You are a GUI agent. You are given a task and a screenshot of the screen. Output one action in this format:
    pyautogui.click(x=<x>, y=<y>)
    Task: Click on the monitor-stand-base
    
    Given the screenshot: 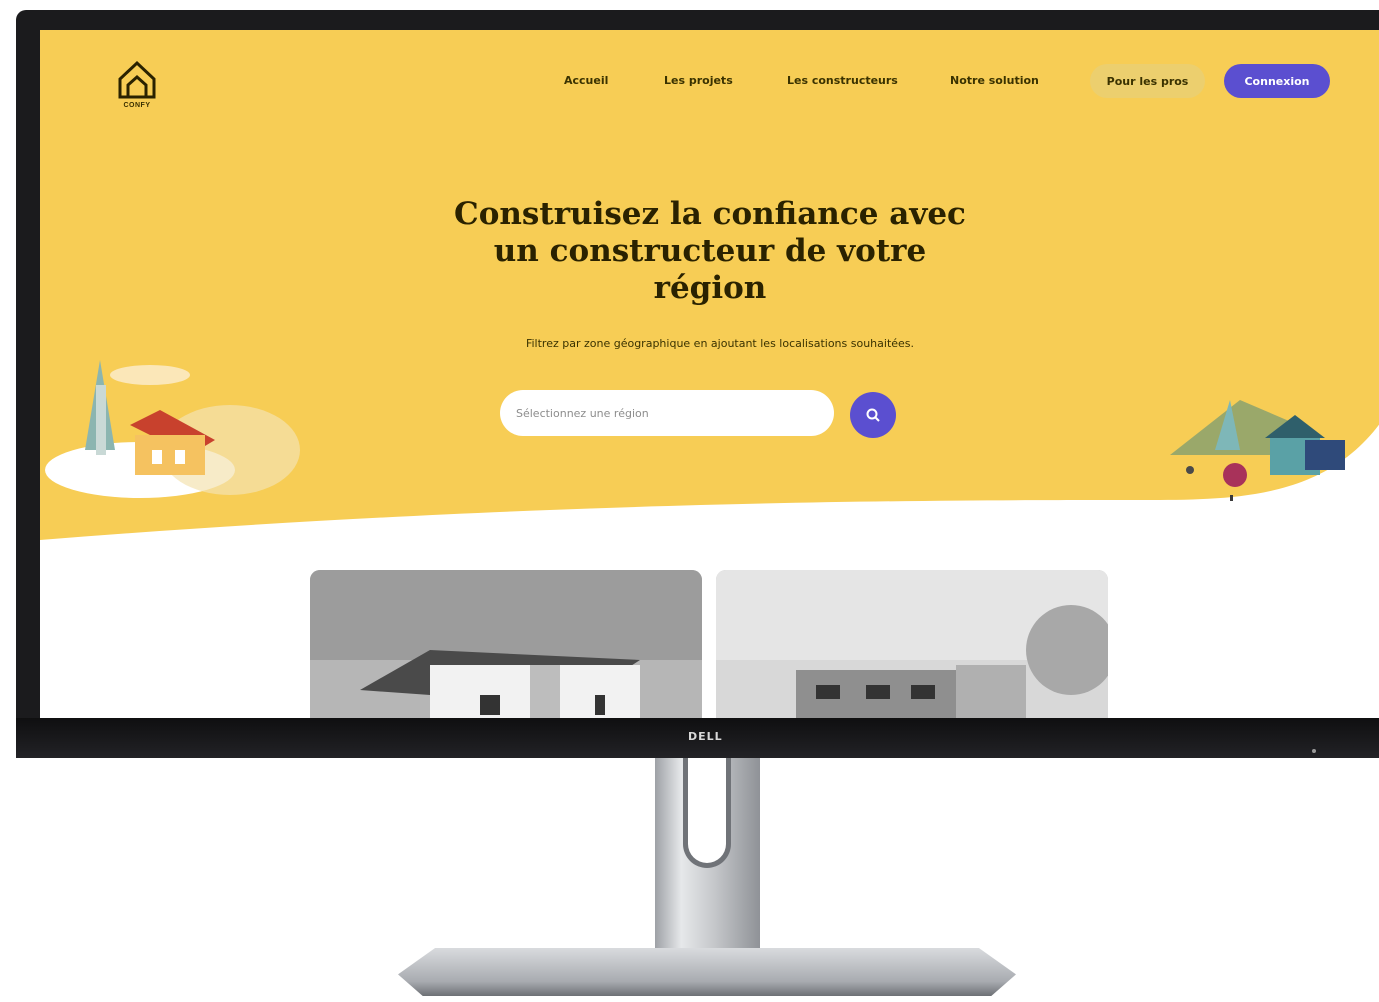 What is the action you would take?
    pyautogui.click(x=707, y=972)
    